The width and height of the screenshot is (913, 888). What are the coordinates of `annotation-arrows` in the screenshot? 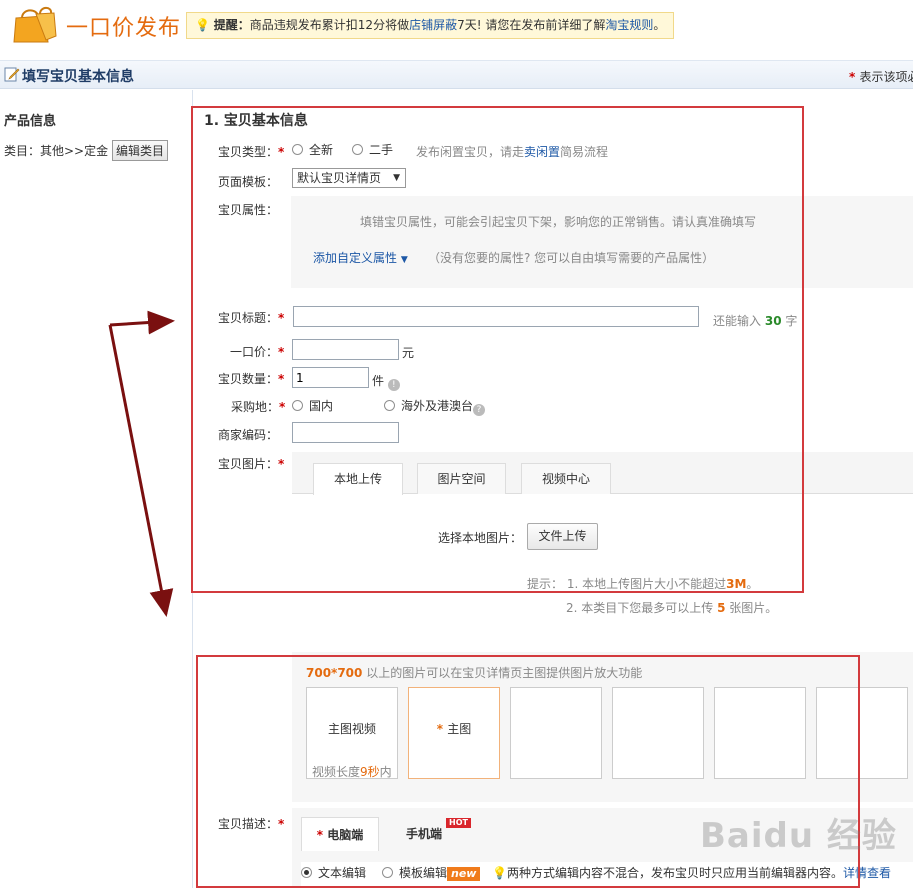 It's located at (141, 463).